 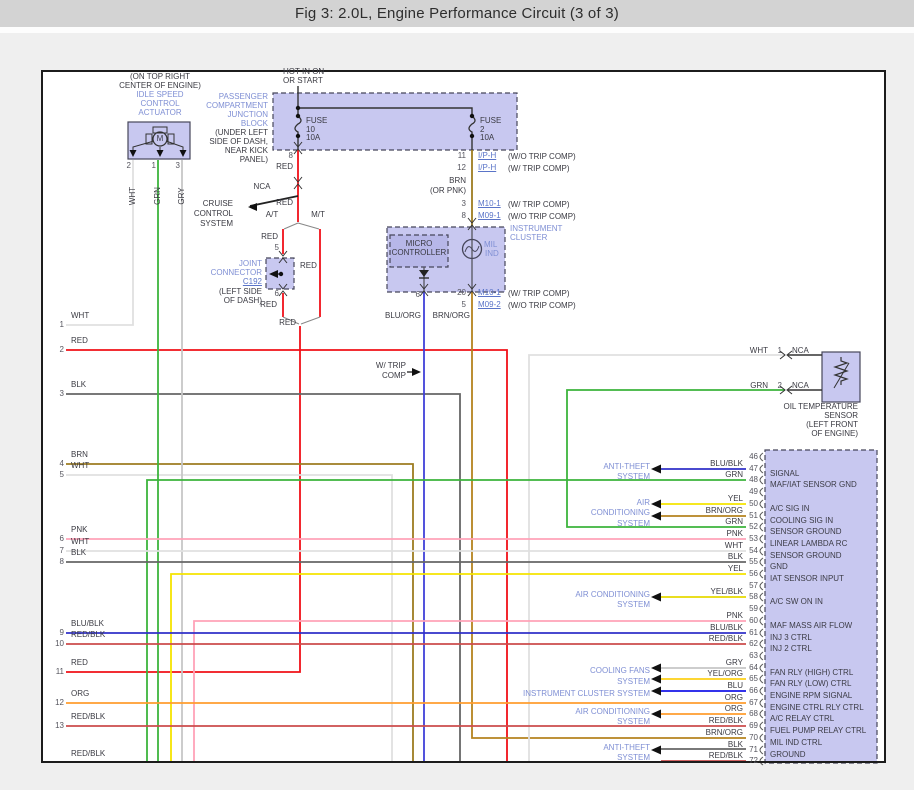 I want to click on wire-bracket-merge-l, so click(x=291, y=320).